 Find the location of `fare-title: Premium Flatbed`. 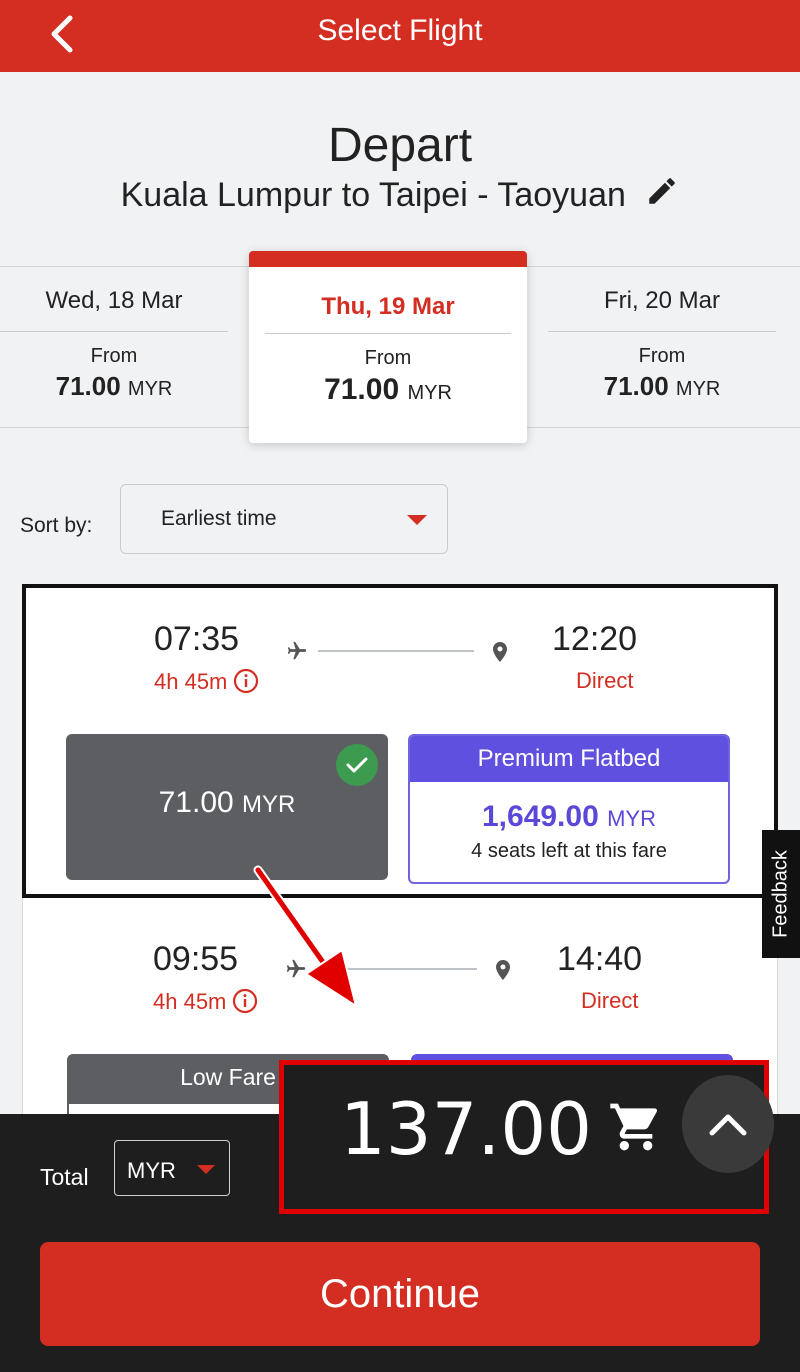

fare-title: Premium Flatbed is located at coordinates (569, 759).